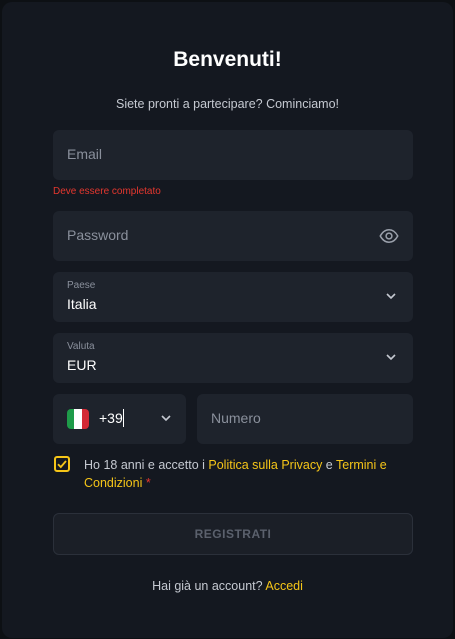 Image resolution: width=455 pixels, height=639 pixels. I want to click on register-button: REGISTRATI, so click(233, 534).